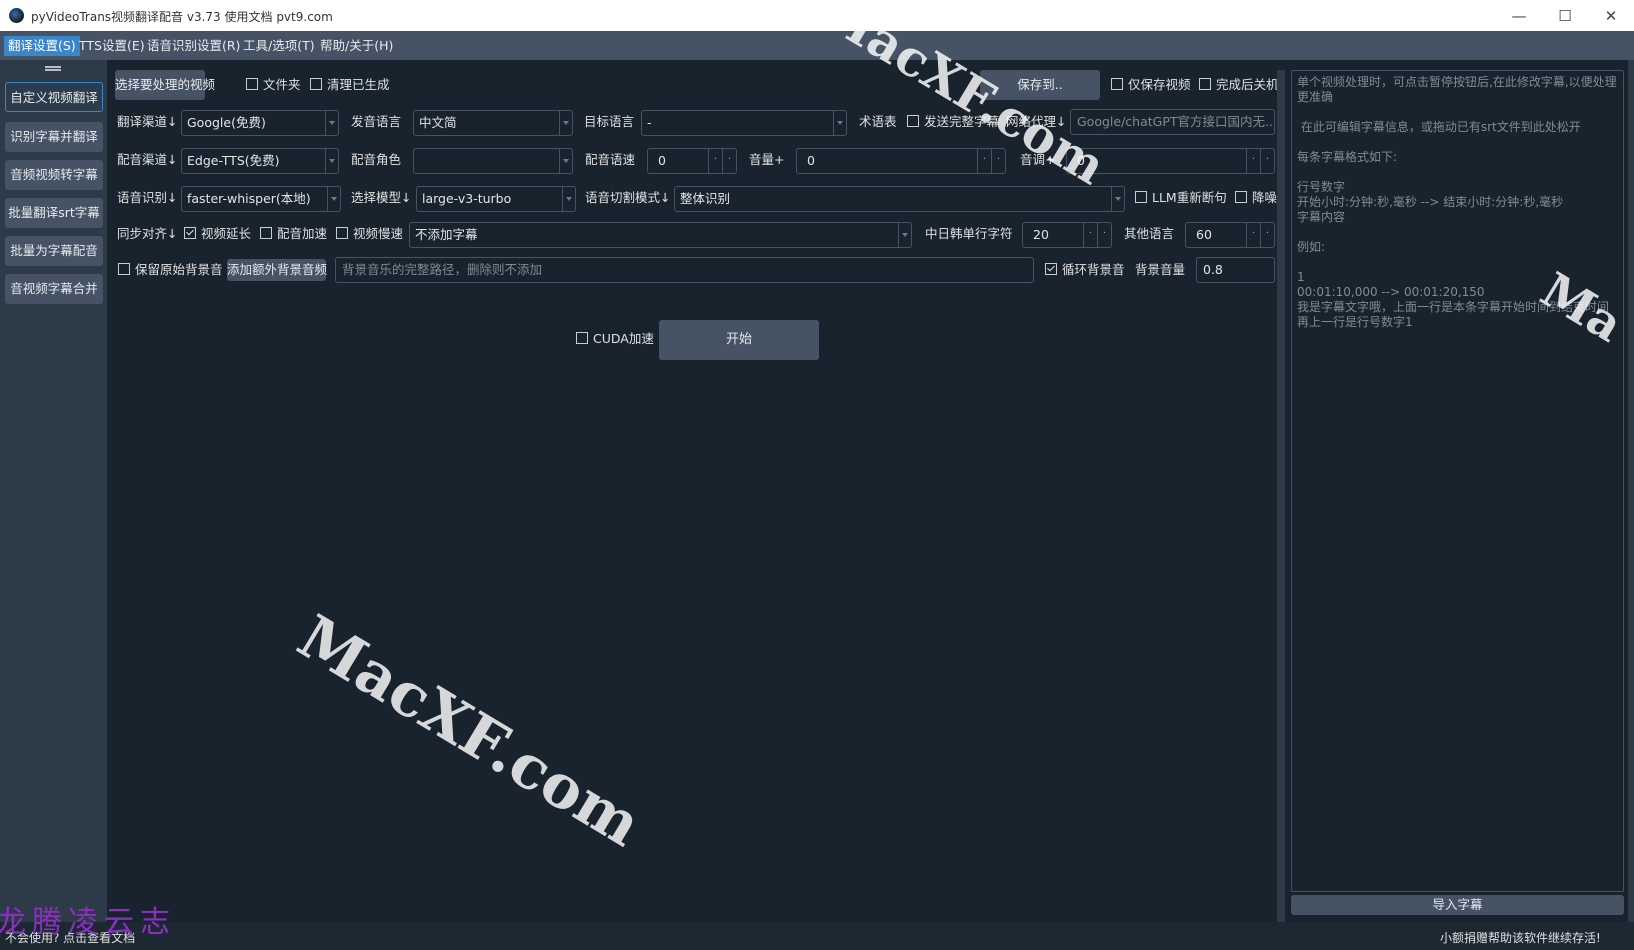 Image resolution: width=1634 pixels, height=950 pixels. Describe the element at coordinates (147, 234) in the screenshot. I see `sync-align-label: 同步对齐↓` at that location.